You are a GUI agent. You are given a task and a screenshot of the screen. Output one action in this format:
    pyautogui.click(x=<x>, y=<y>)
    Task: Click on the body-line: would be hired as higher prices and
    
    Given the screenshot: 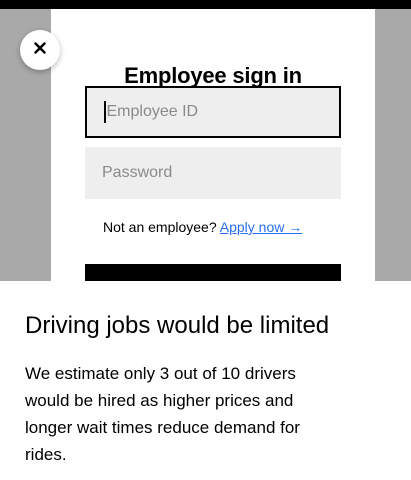 What is the action you would take?
    pyautogui.click(x=159, y=400)
    